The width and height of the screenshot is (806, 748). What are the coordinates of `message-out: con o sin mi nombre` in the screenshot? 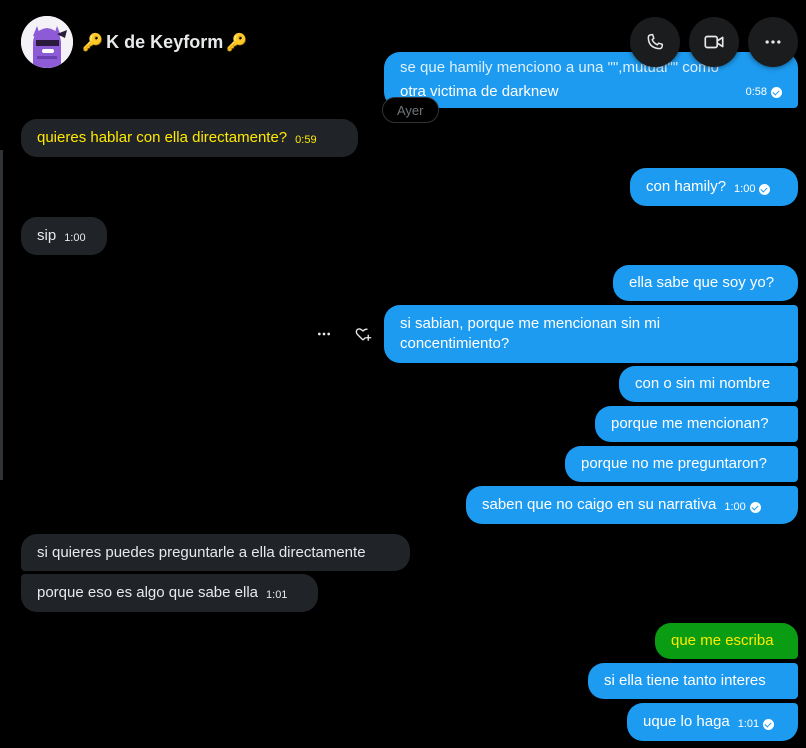 It's located at (708, 384).